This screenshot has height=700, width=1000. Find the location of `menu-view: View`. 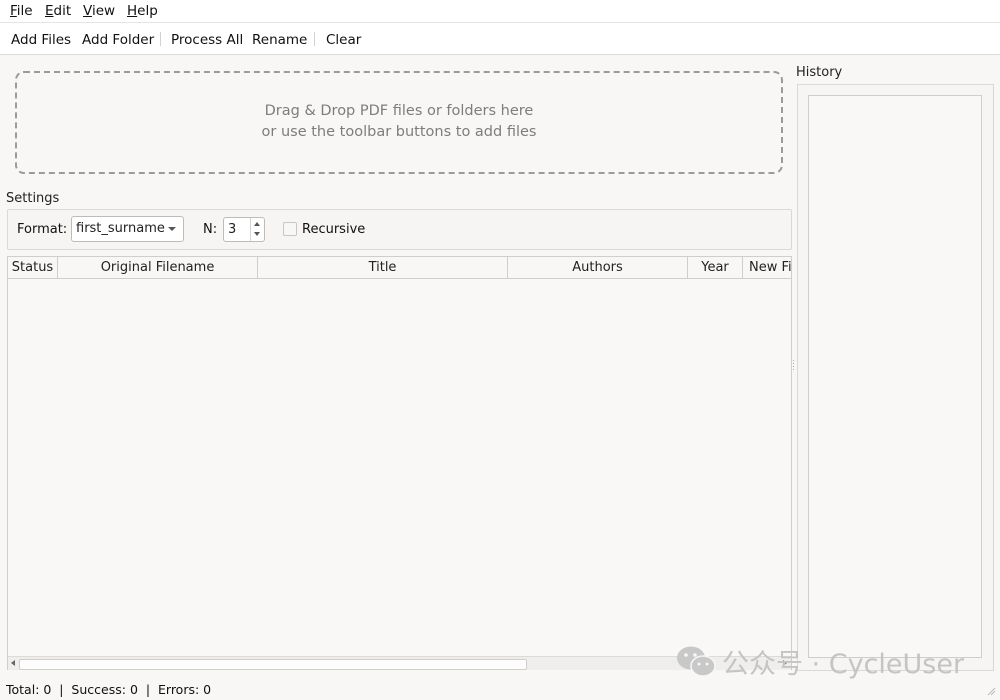

menu-view: View is located at coordinates (99, 11).